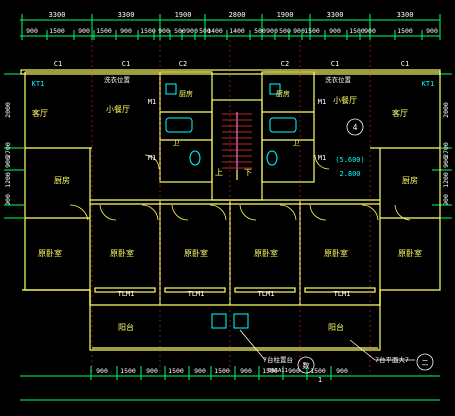 The height and width of the screenshot is (416, 455). What do you see at coordinates (8, 110) in the screenshot?
I see `left-dimension-label: 2000` at bounding box center [8, 110].